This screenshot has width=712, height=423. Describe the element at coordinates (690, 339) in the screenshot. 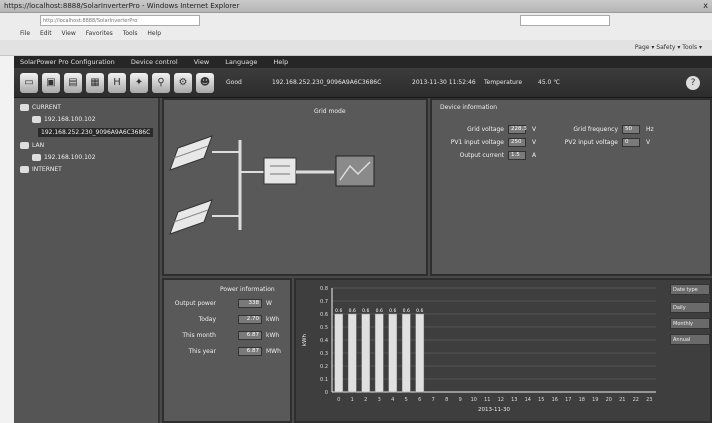

I see `annual-option: Annual` at that location.